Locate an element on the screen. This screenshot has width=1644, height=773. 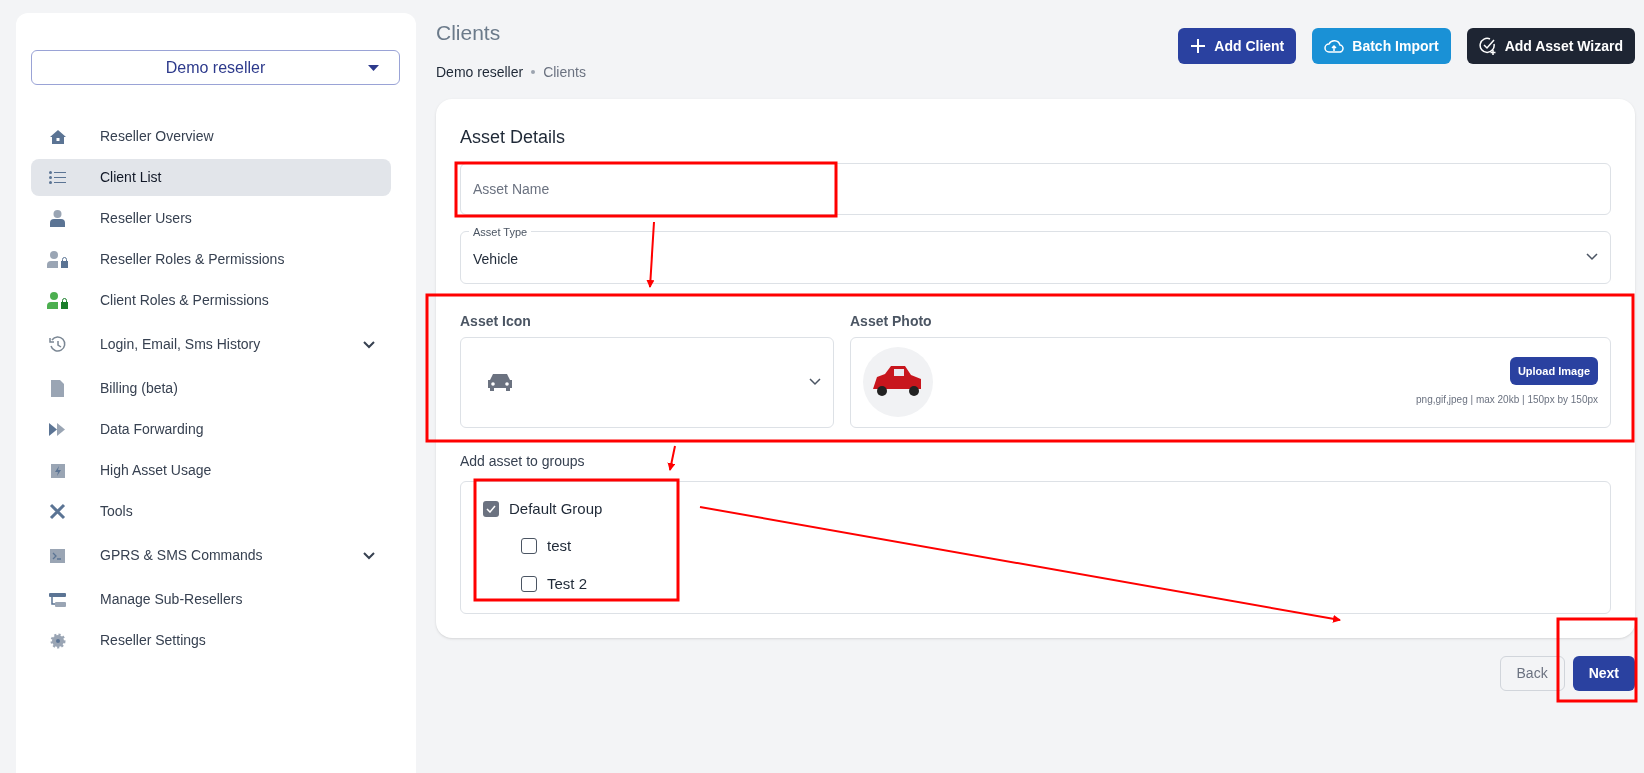
list-icon is located at coordinates (57, 177).